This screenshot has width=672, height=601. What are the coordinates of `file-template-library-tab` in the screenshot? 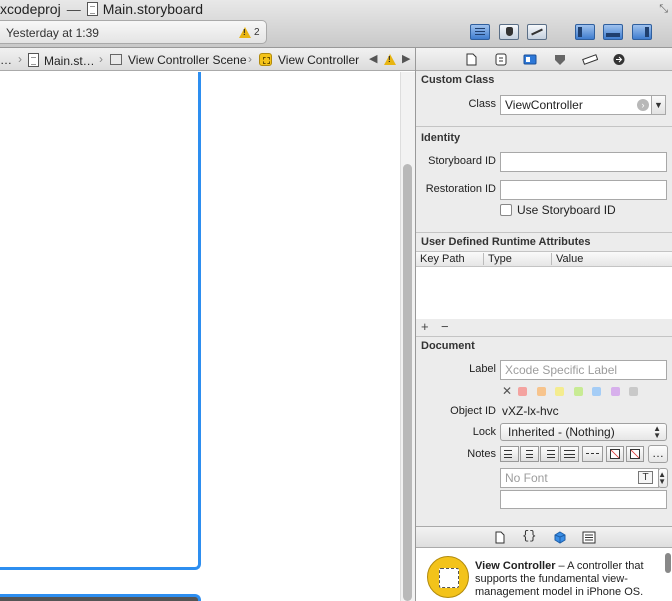 It's located at (500, 539).